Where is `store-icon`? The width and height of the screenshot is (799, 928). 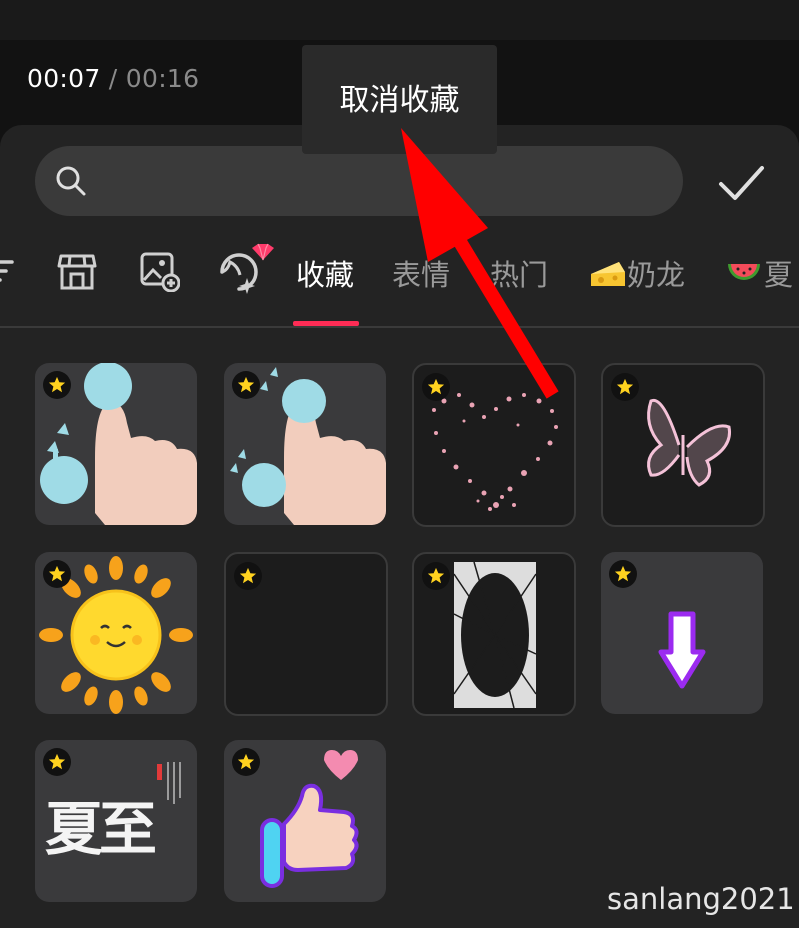 store-icon is located at coordinates (77, 271).